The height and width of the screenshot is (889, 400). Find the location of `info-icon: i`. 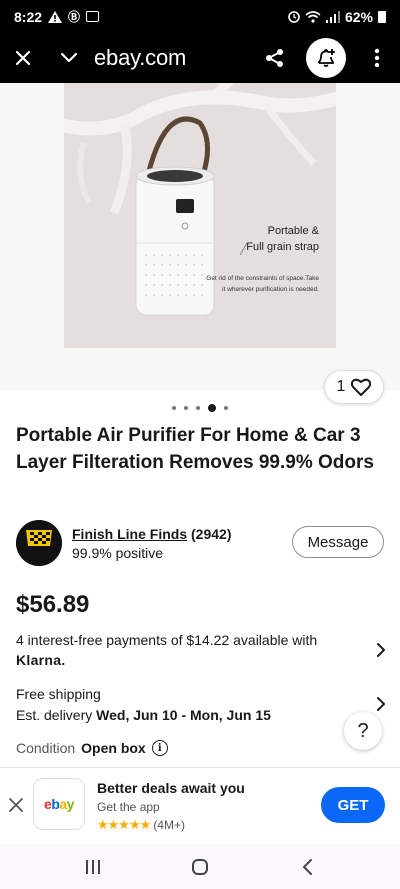

info-icon: i is located at coordinates (159, 748).